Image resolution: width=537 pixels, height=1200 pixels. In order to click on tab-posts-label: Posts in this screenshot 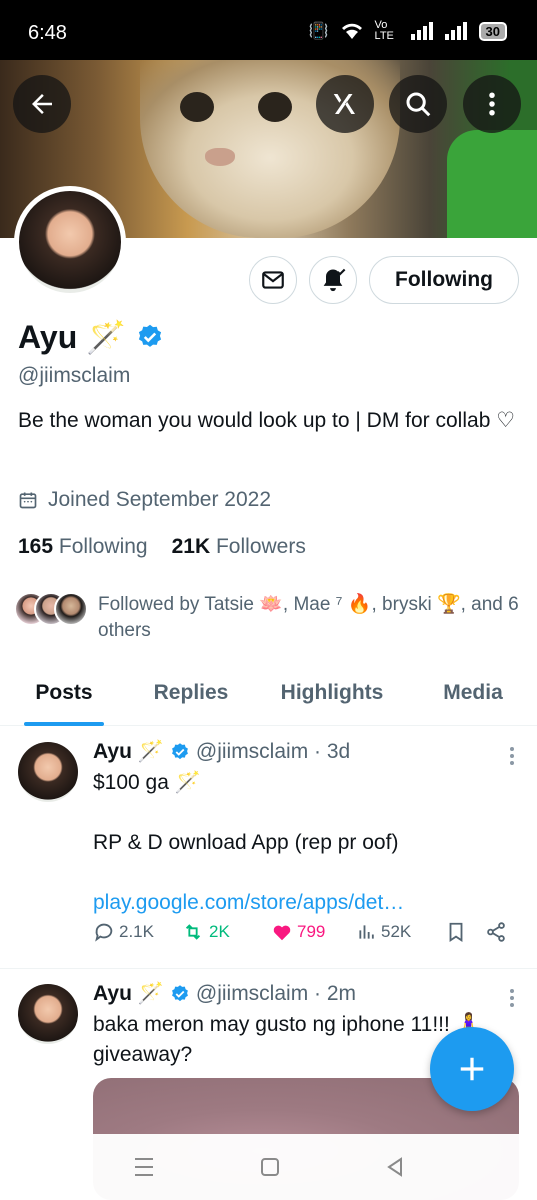, I will do `click(64, 692)`.